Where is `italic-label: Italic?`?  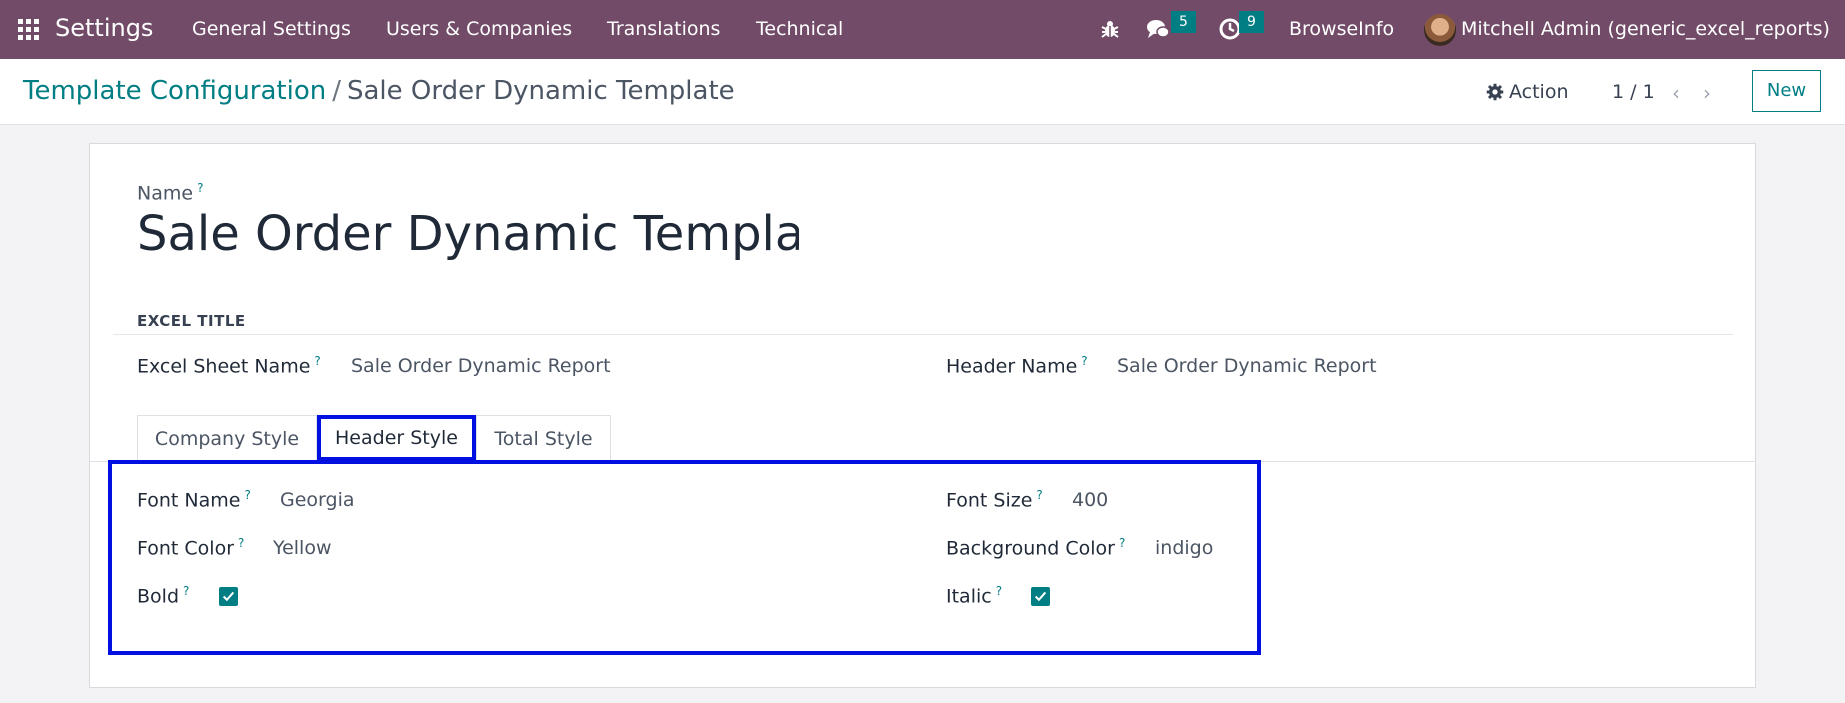
italic-label: Italic? is located at coordinates (974, 596).